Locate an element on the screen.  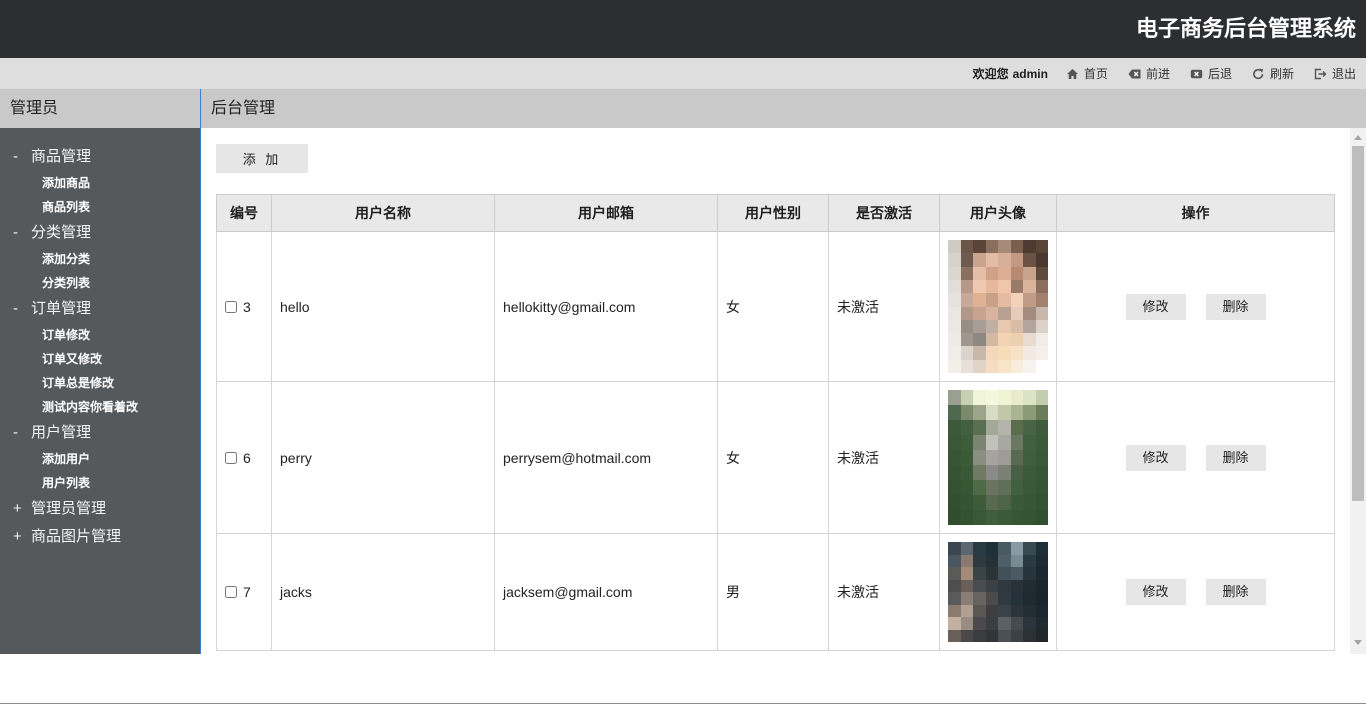
scroll-up-arrow is located at coordinates (1358, 137).